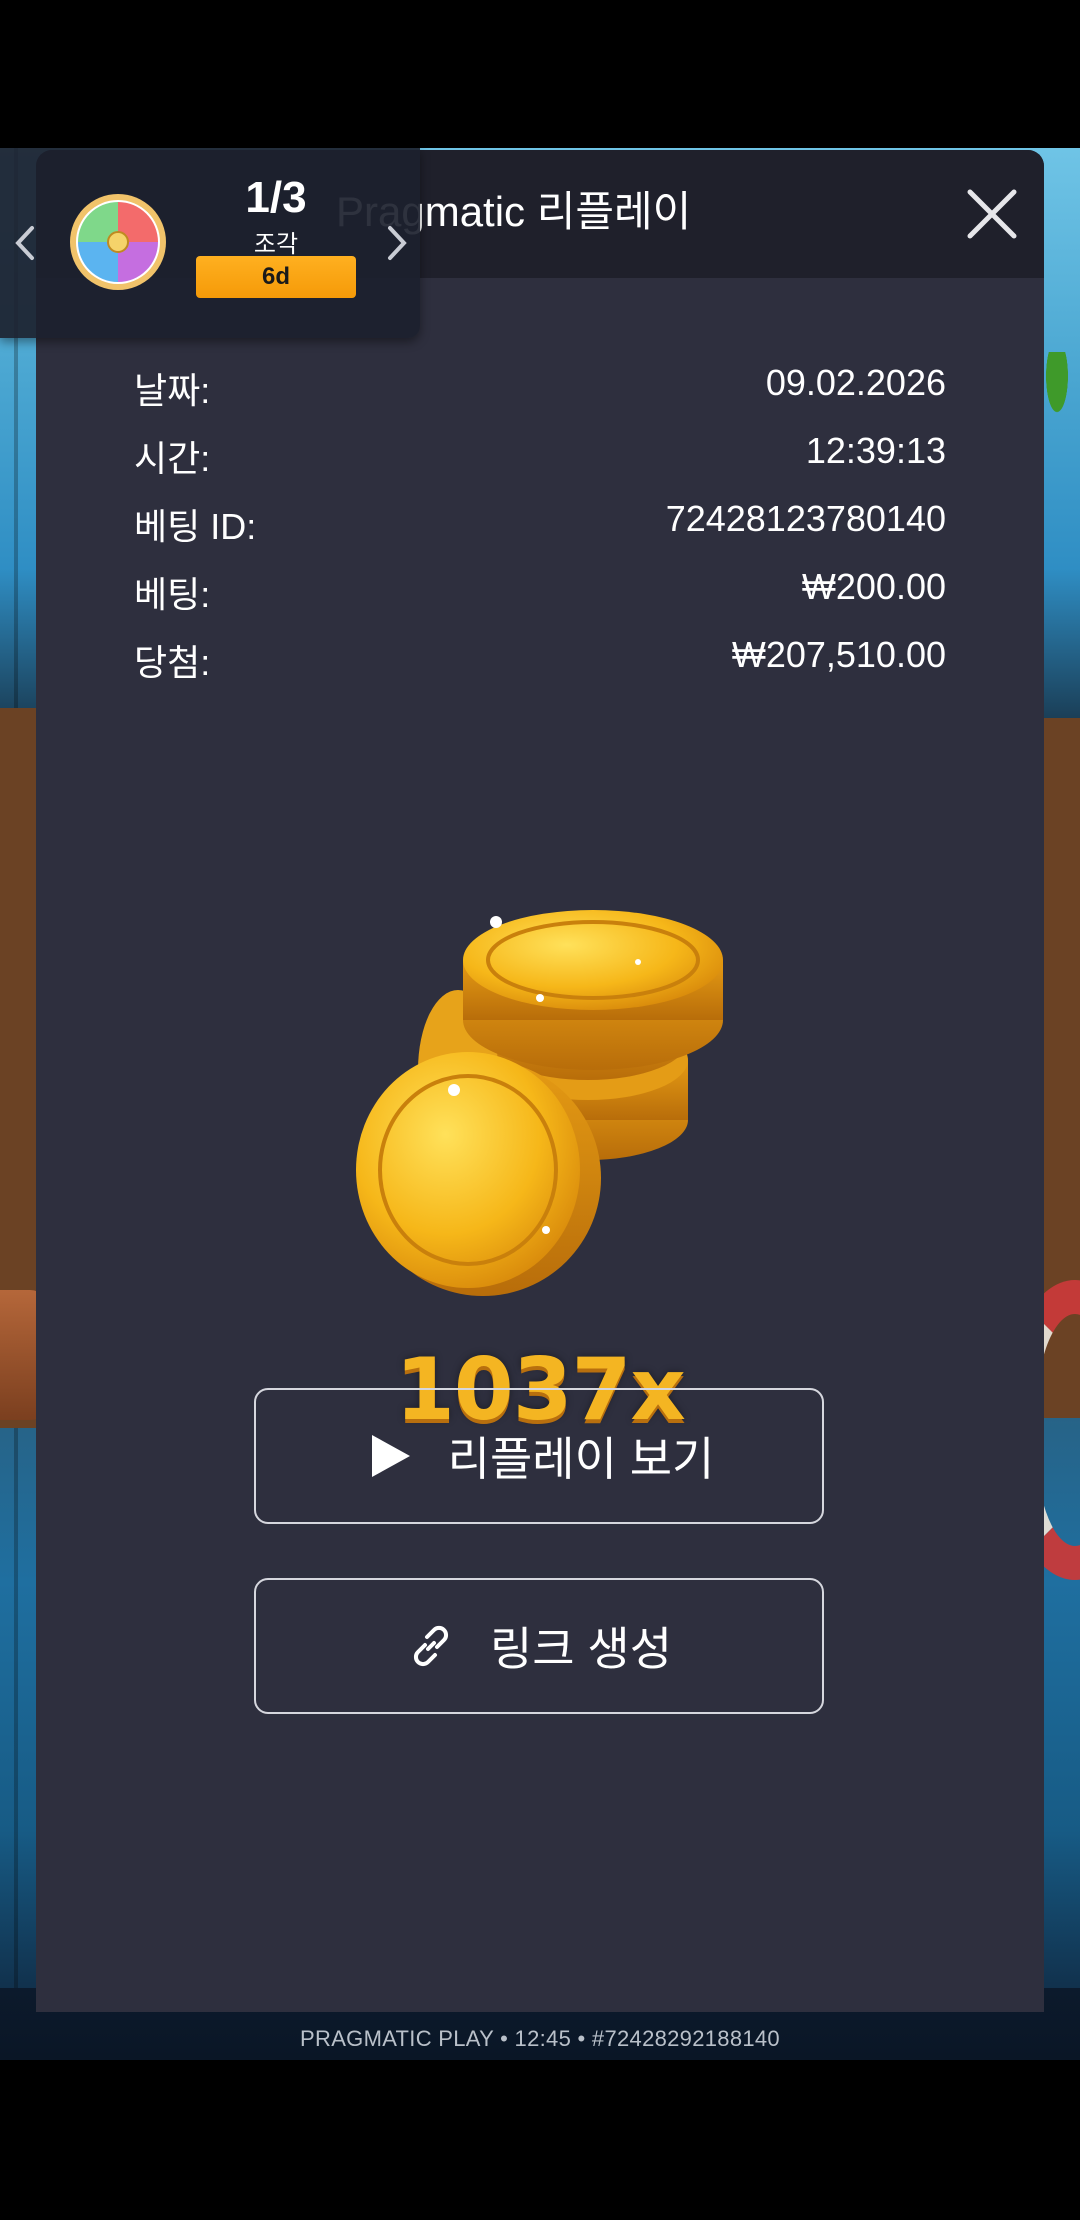 The width and height of the screenshot is (1080, 2220). Describe the element at coordinates (540, 523) in the screenshot. I see `detail-row-bet-id: 베팅 ID: 72428123780140` at that location.